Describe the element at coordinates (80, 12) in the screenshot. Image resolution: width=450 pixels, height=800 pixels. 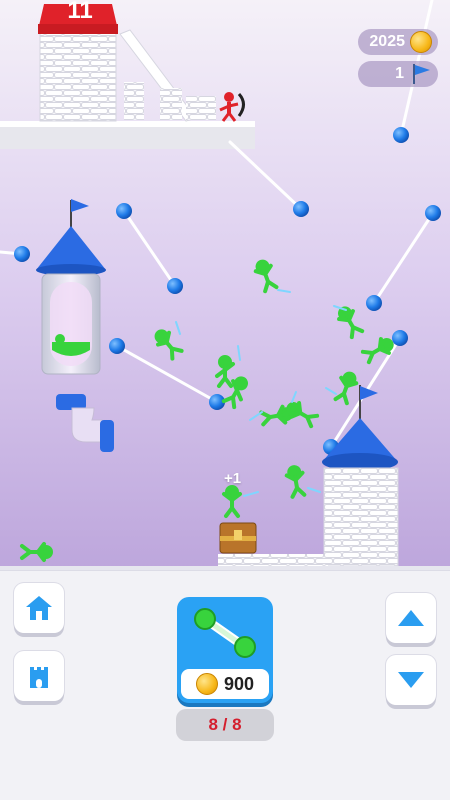
I see `tower-count-badge: 11` at that location.